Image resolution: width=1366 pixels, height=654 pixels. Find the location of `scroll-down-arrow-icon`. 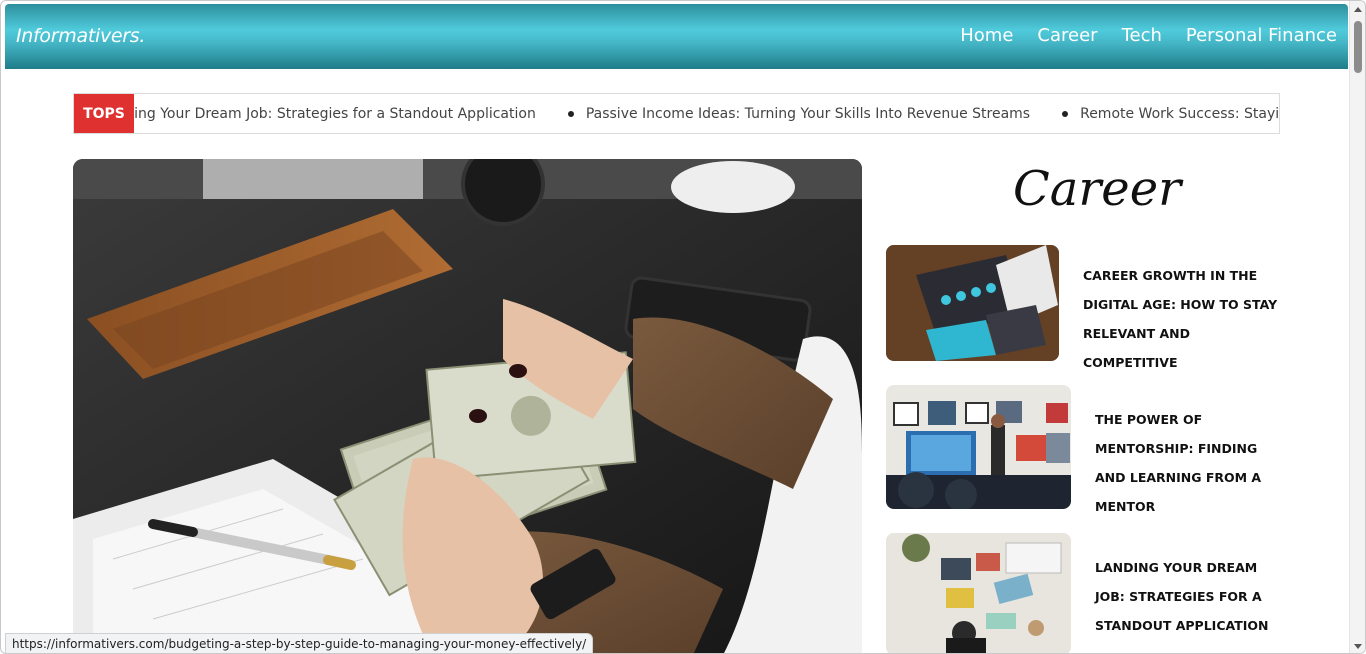

scroll-down-arrow-icon is located at coordinates (1358, 646).